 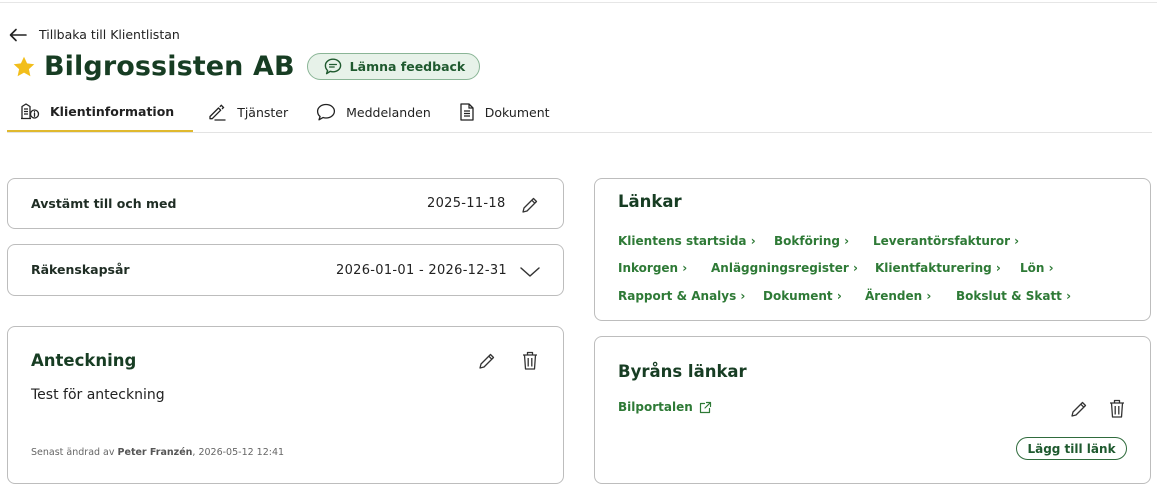 I want to click on link-bilportalen: Bilportalen, so click(x=665, y=407).